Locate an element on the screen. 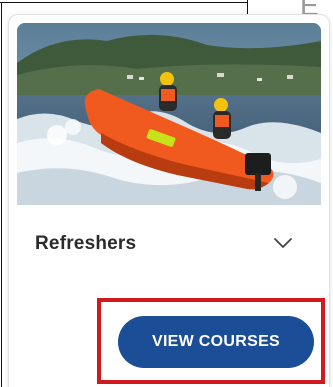 The width and height of the screenshot is (333, 387). frame-line-left is located at coordinates (1, 194).